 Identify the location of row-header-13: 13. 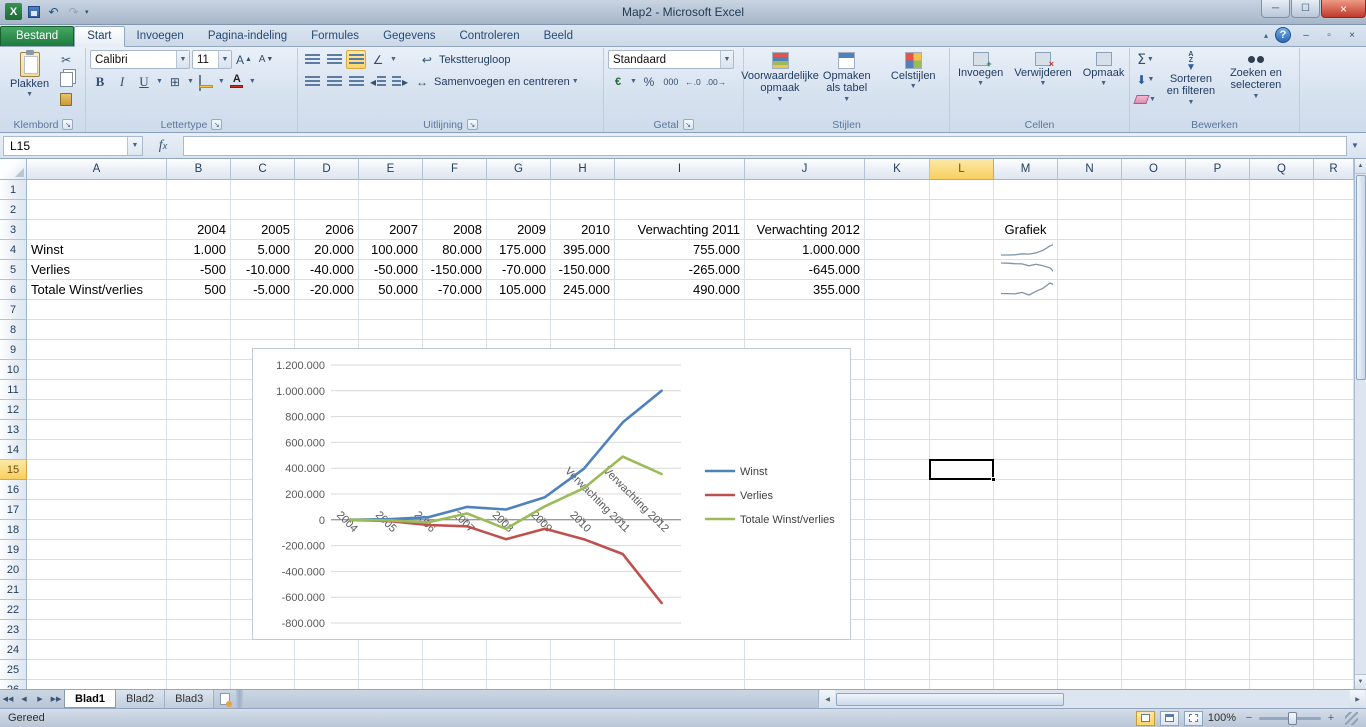
(13, 430).